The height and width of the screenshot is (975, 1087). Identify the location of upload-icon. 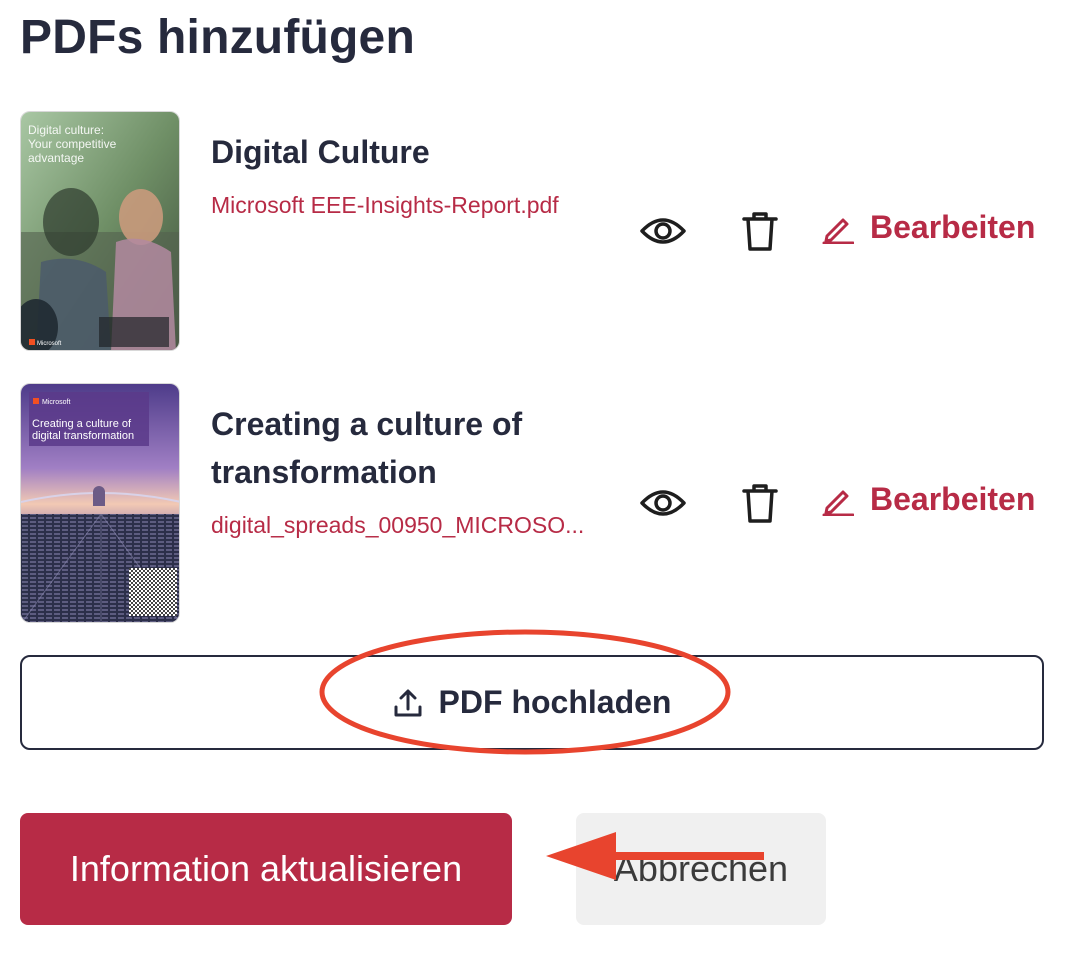
(408, 703).